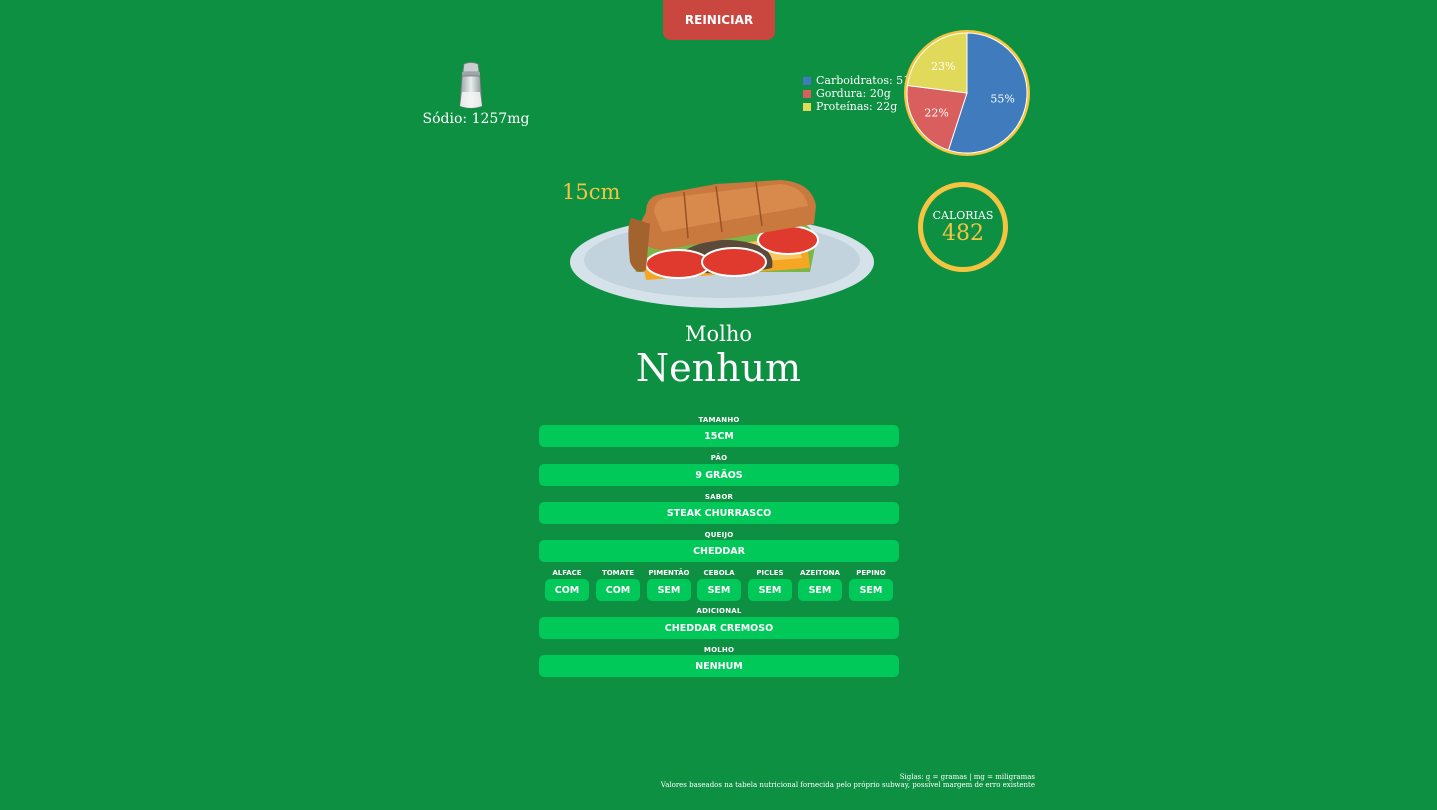 This screenshot has height=810, width=1437. What do you see at coordinates (471, 85) in the screenshot?
I see `salt-shaker-icon` at bounding box center [471, 85].